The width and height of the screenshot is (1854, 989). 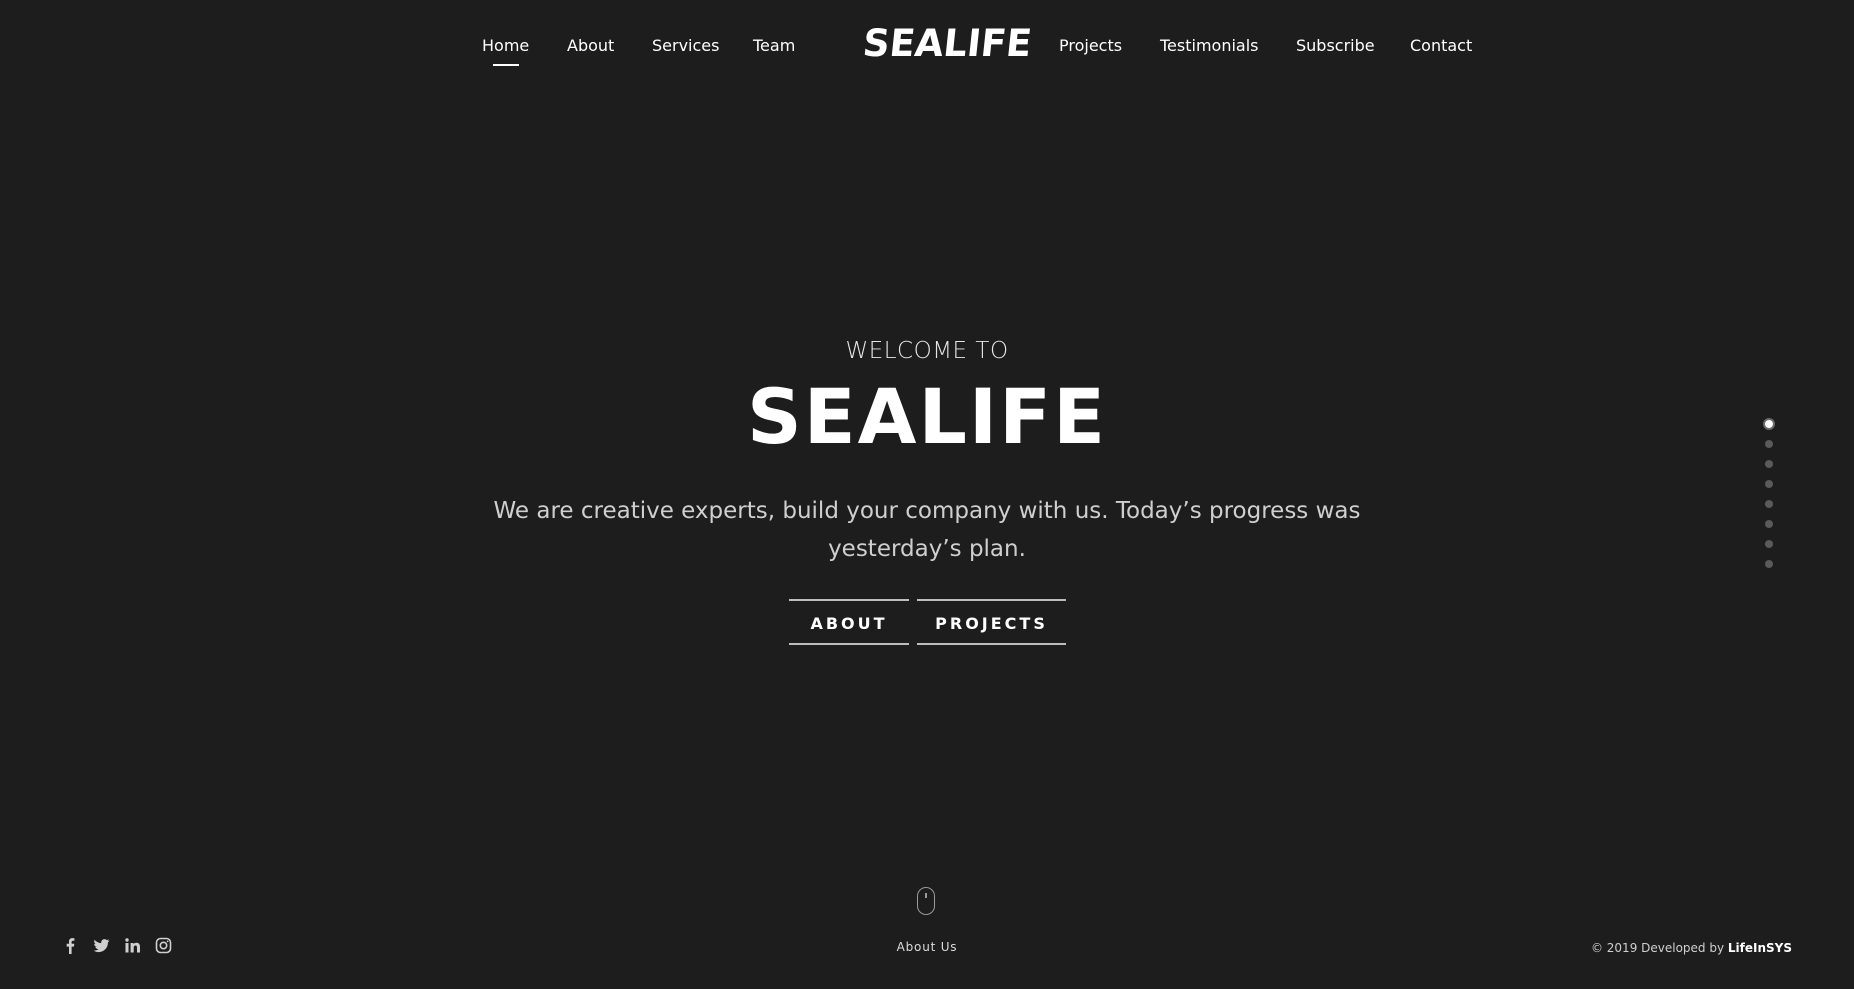 What do you see at coordinates (1209, 46) in the screenshot?
I see `nav-item-testimonials: Testimonials` at bounding box center [1209, 46].